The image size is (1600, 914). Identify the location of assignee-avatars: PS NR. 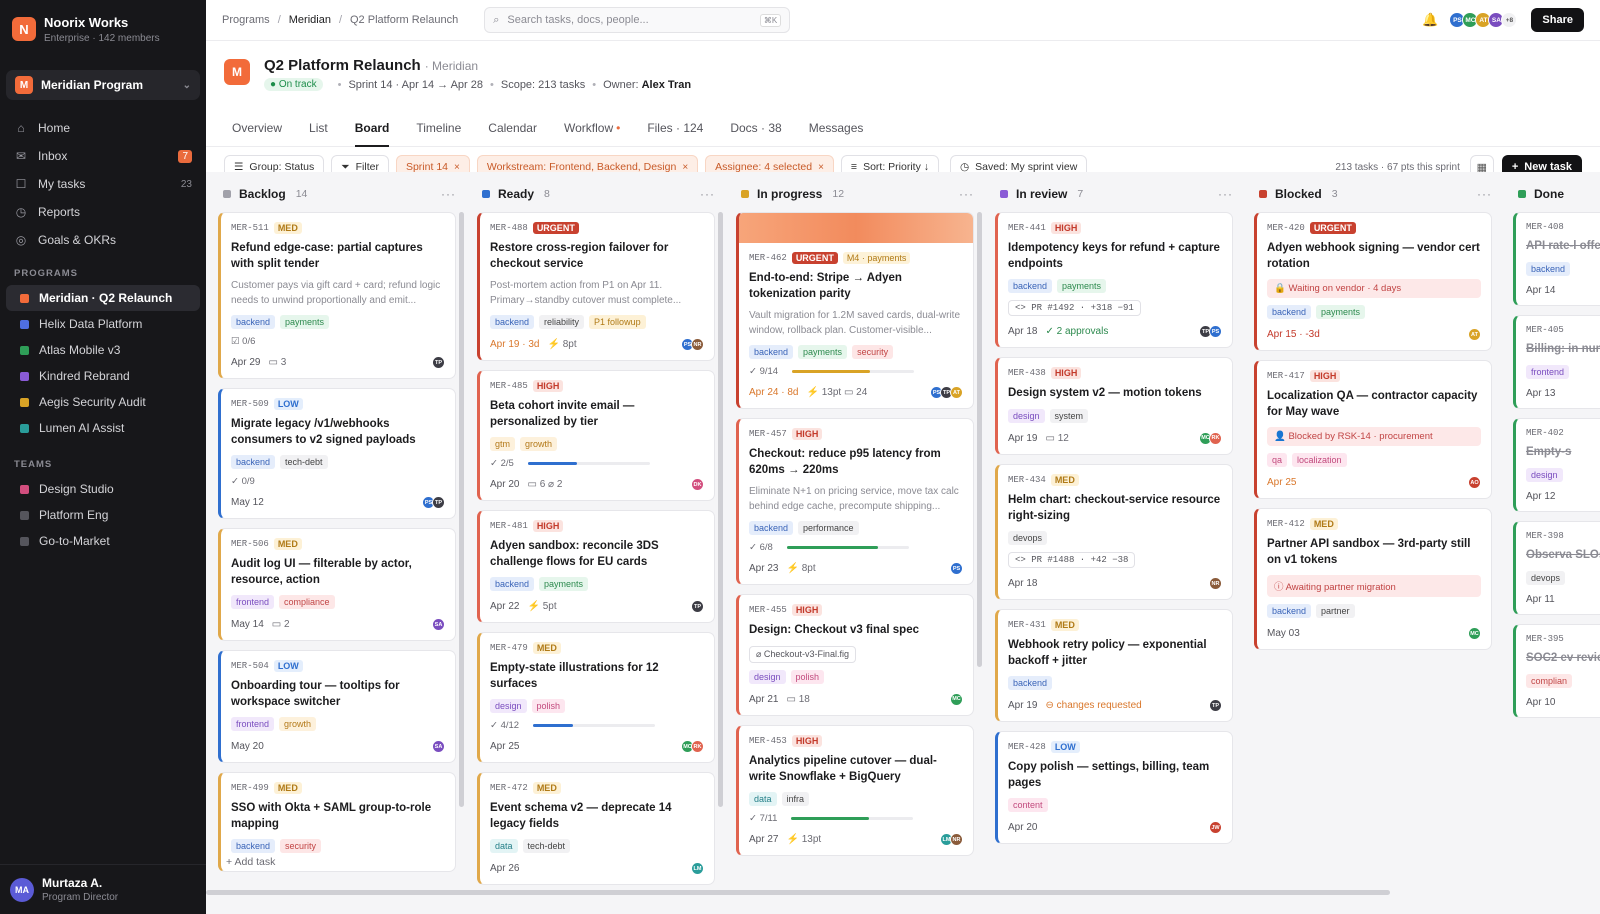
(692, 344).